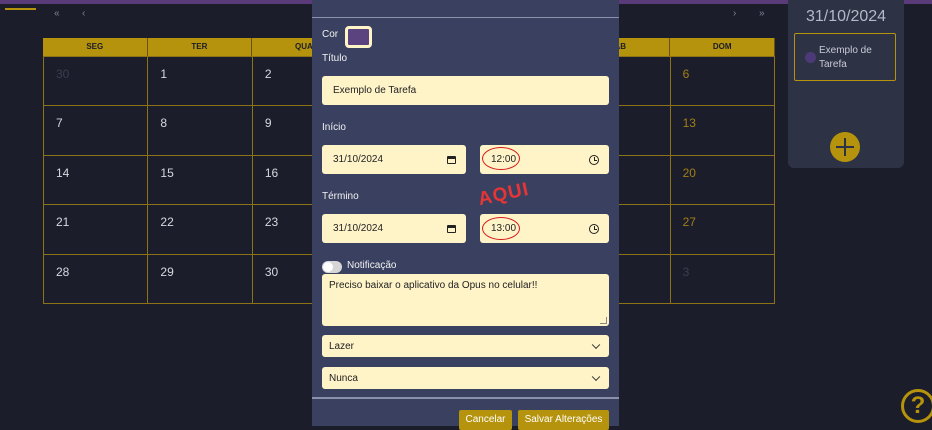 The width and height of the screenshot is (932, 430). Describe the element at coordinates (200, 230) in the screenshot. I see `calendar-day: 22` at that location.